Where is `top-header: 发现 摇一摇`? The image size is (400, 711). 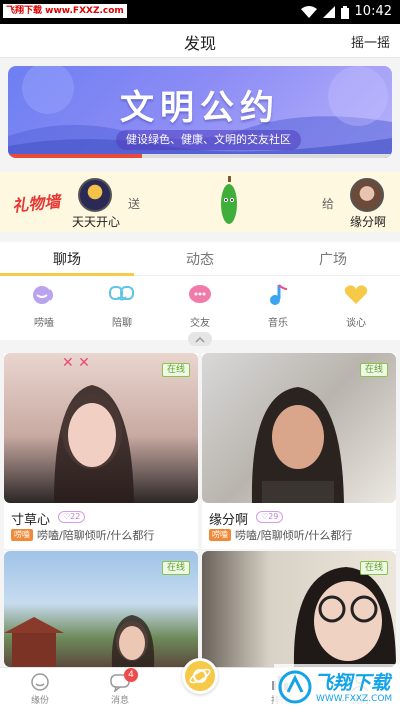 top-header: 发现 摇一摇 is located at coordinates (200, 41).